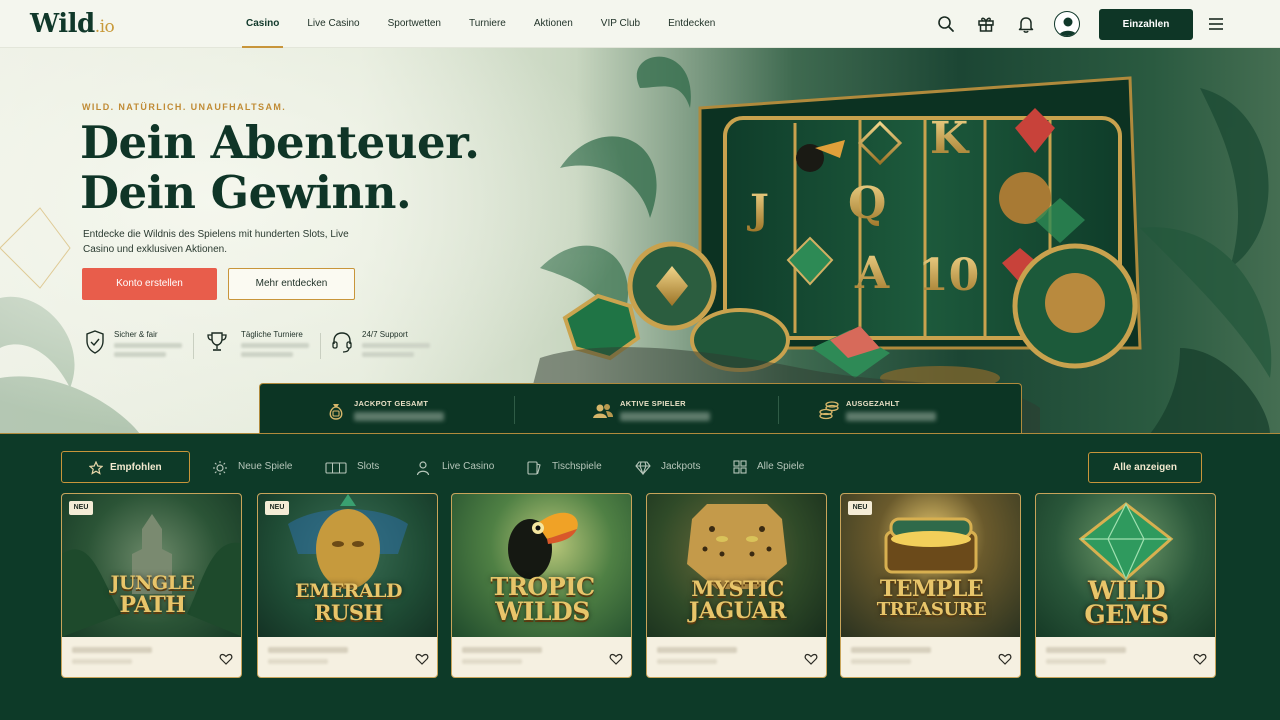 This screenshot has height=720, width=1280. Describe the element at coordinates (643, 468) in the screenshot. I see `diamond-icon` at that location.